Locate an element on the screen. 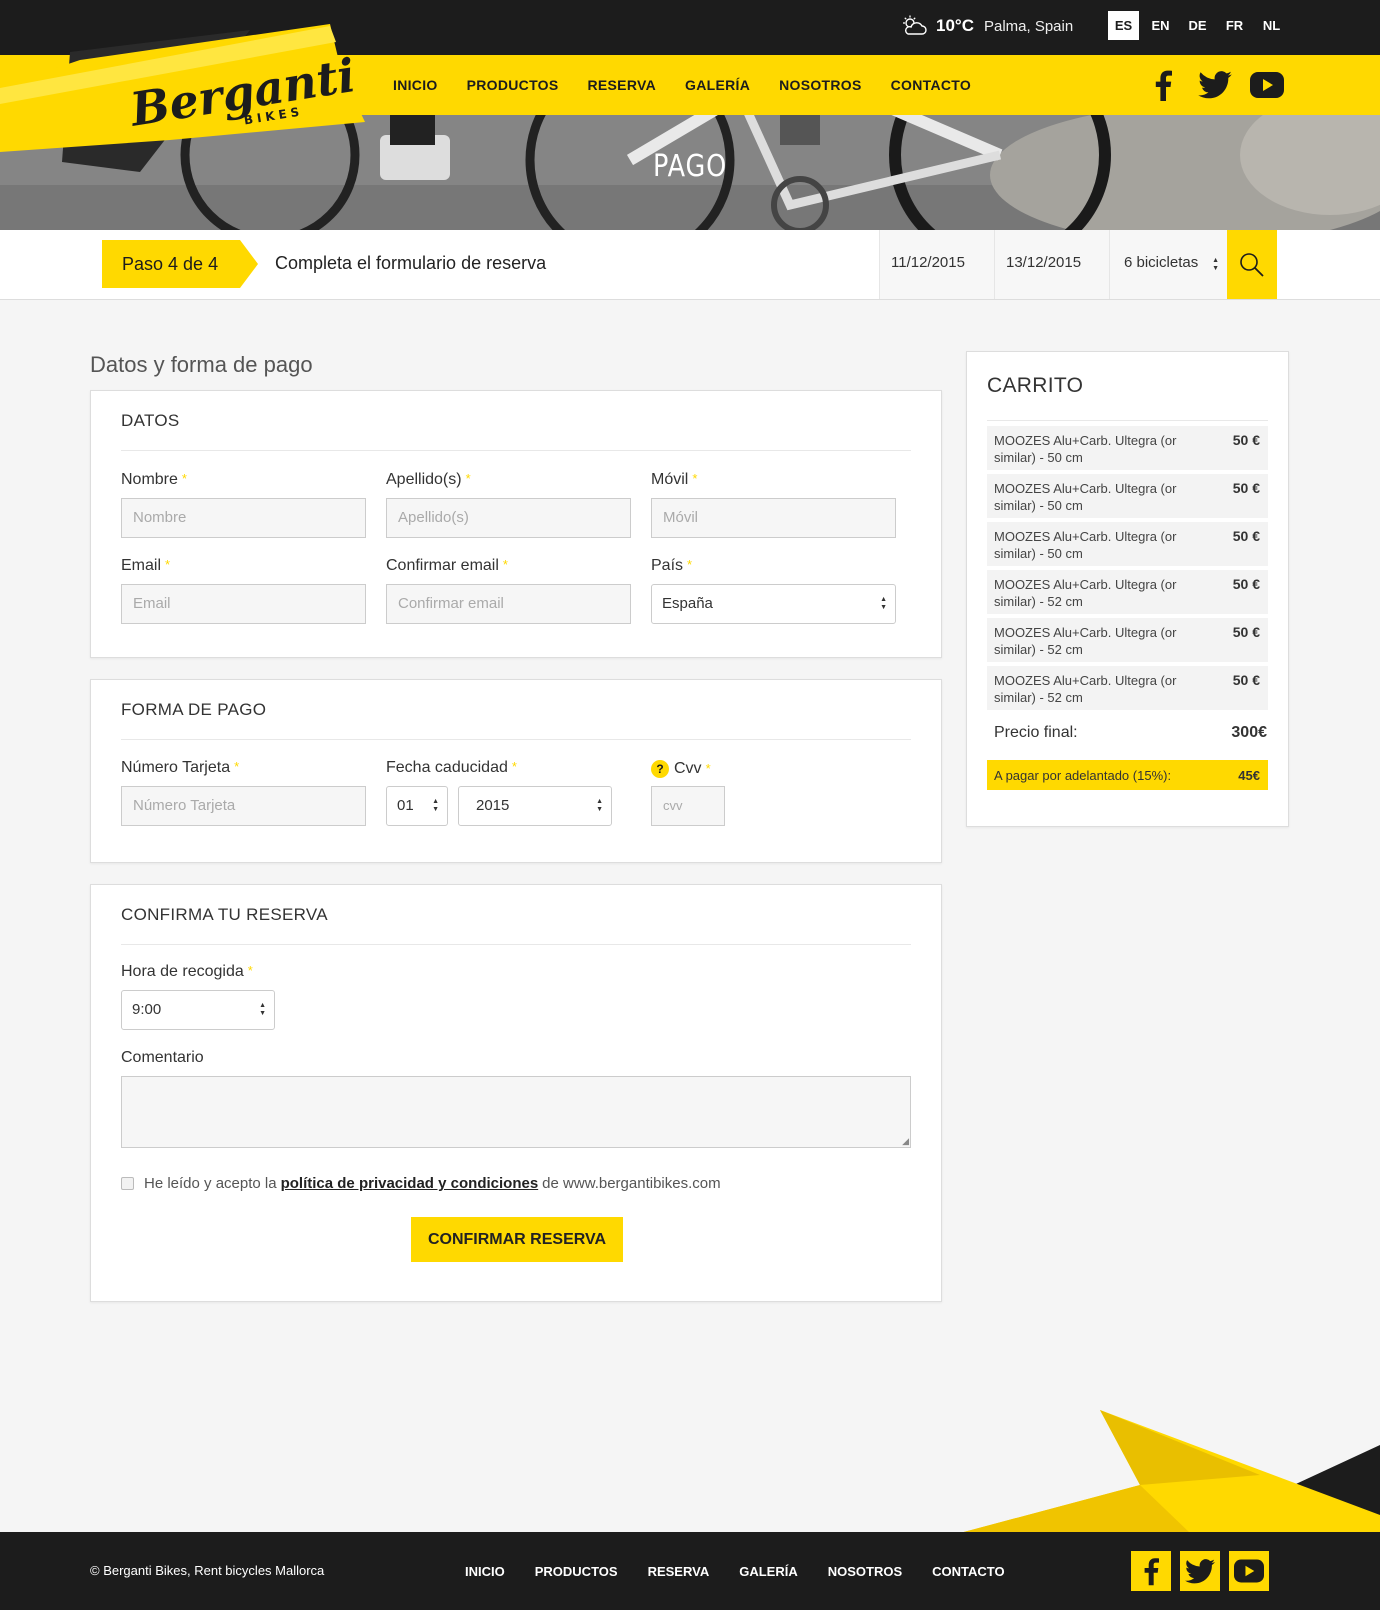 The width and height of the screenshot is (1380, 1610). nav-galeria: GALERÍA is located at coordinates (717, 85).